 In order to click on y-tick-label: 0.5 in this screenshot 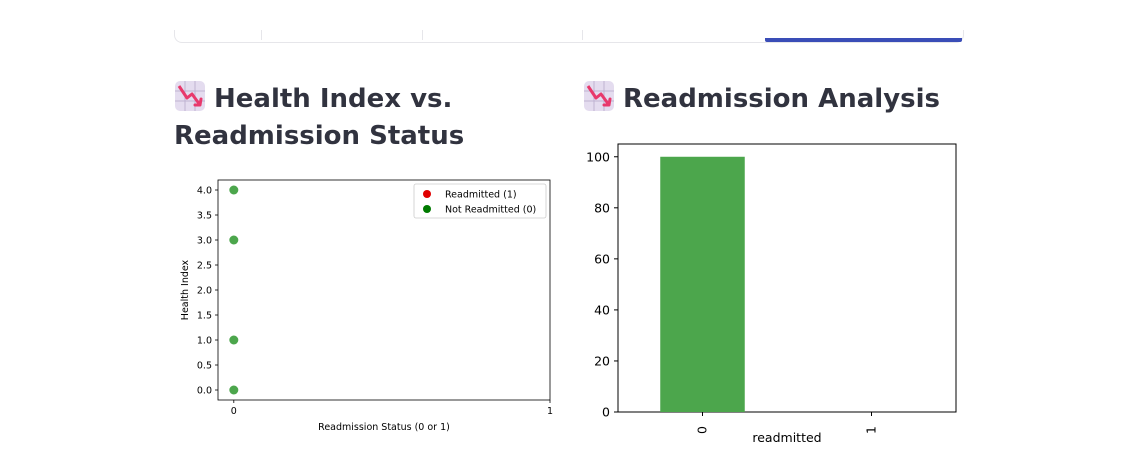, I will do `click(204, 366)`.